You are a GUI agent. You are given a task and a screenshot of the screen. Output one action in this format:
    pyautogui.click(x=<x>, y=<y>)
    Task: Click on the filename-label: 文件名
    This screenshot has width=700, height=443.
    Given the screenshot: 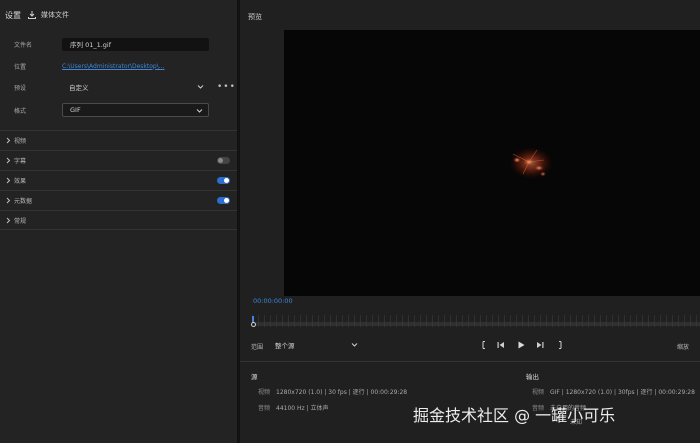 What is the action you would take?
    pyautogui.click(x=23, y=45)
    